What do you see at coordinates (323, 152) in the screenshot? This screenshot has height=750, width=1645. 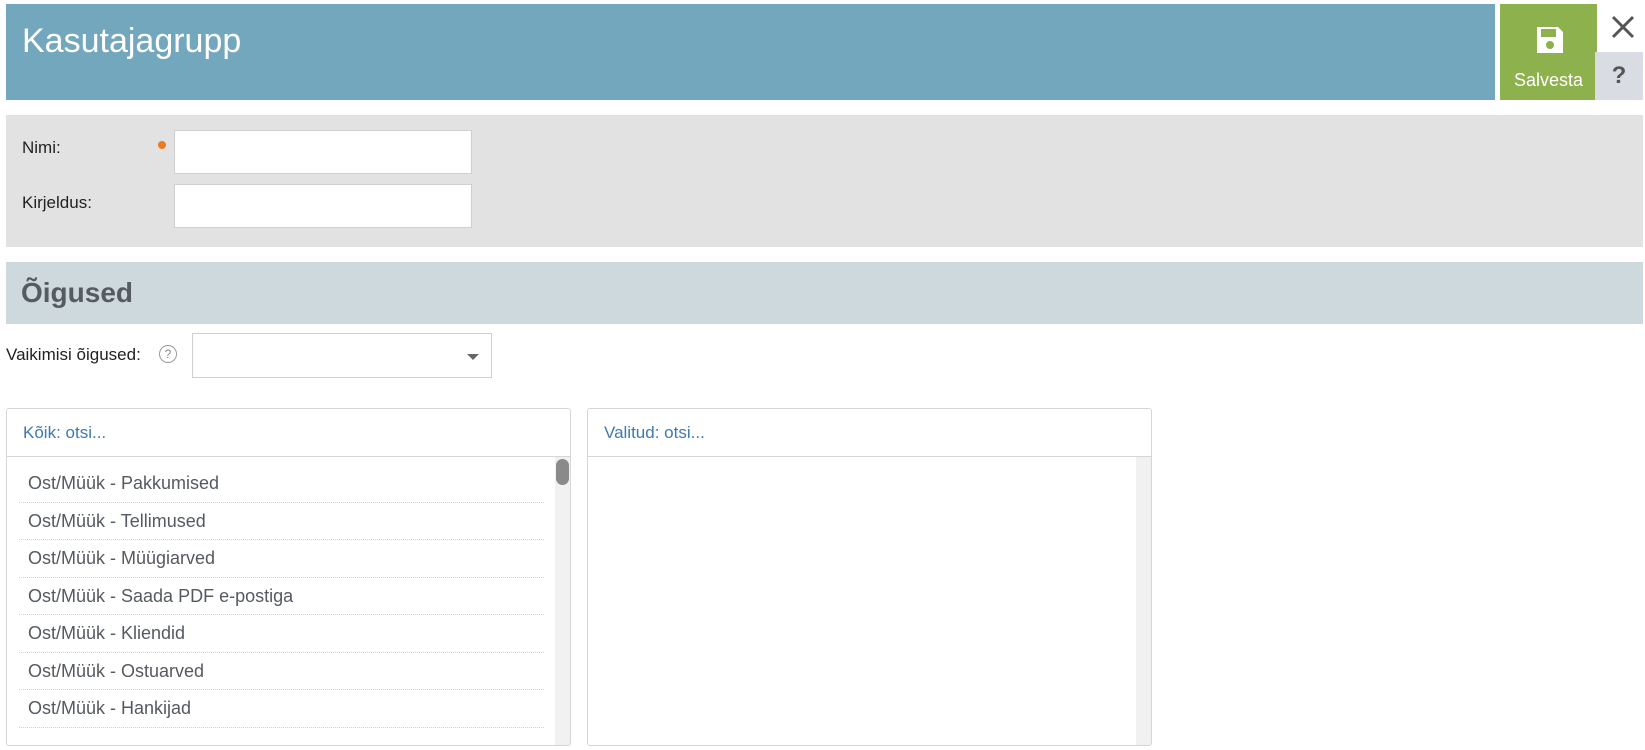 I see `name-input` at bounding box center [323, 152].